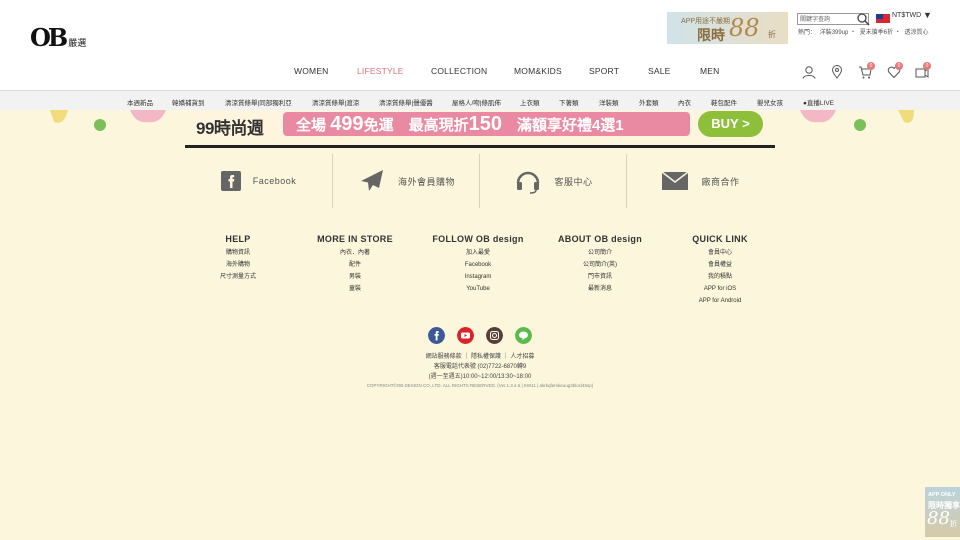 This screenshot has height=540, width=960. I want to click on nav-sale: SALE, so click(659, 71).